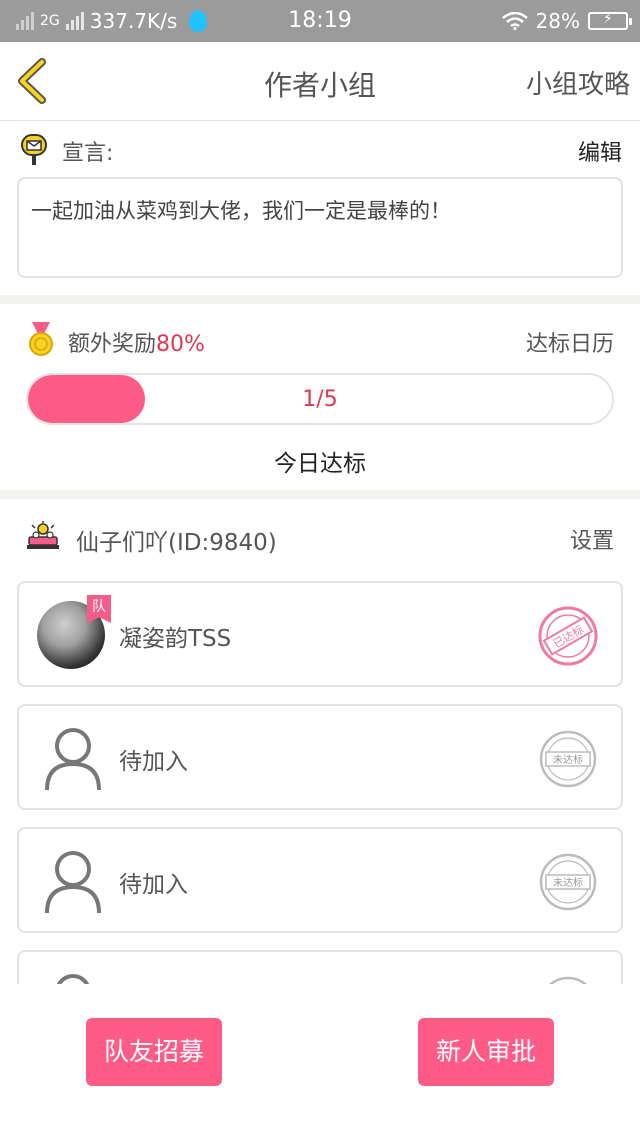  Describe the element at coordinates (88, 153) in the screenshot. I see `manifesto-label: 宣言:` at that location.